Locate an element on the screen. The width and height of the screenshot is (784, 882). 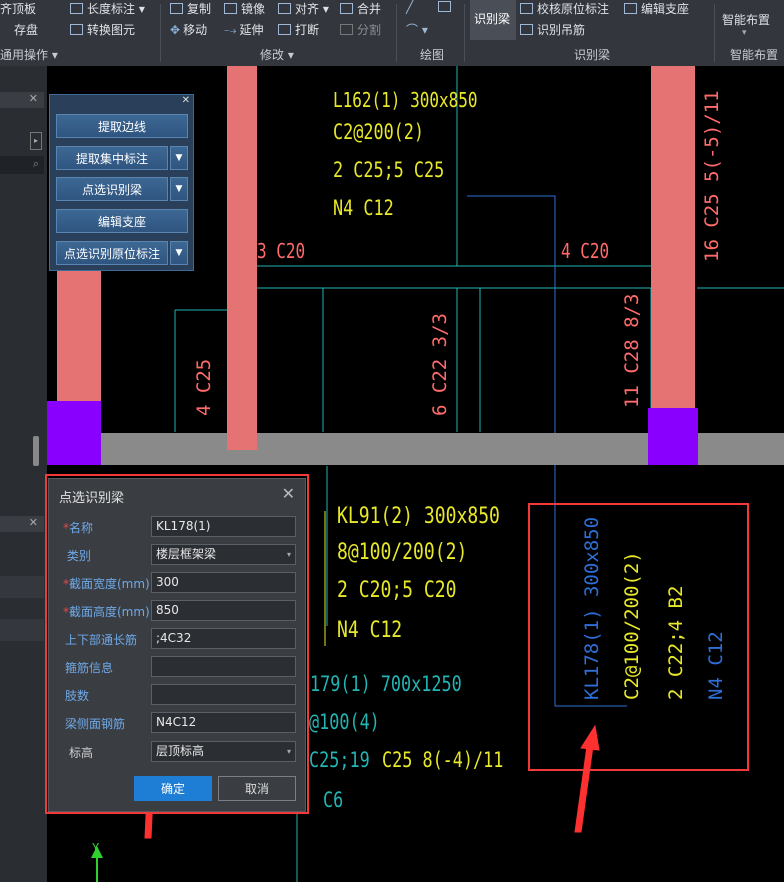
cad-text: 2 C25;5 C25 is located at coordinates (389, 170).